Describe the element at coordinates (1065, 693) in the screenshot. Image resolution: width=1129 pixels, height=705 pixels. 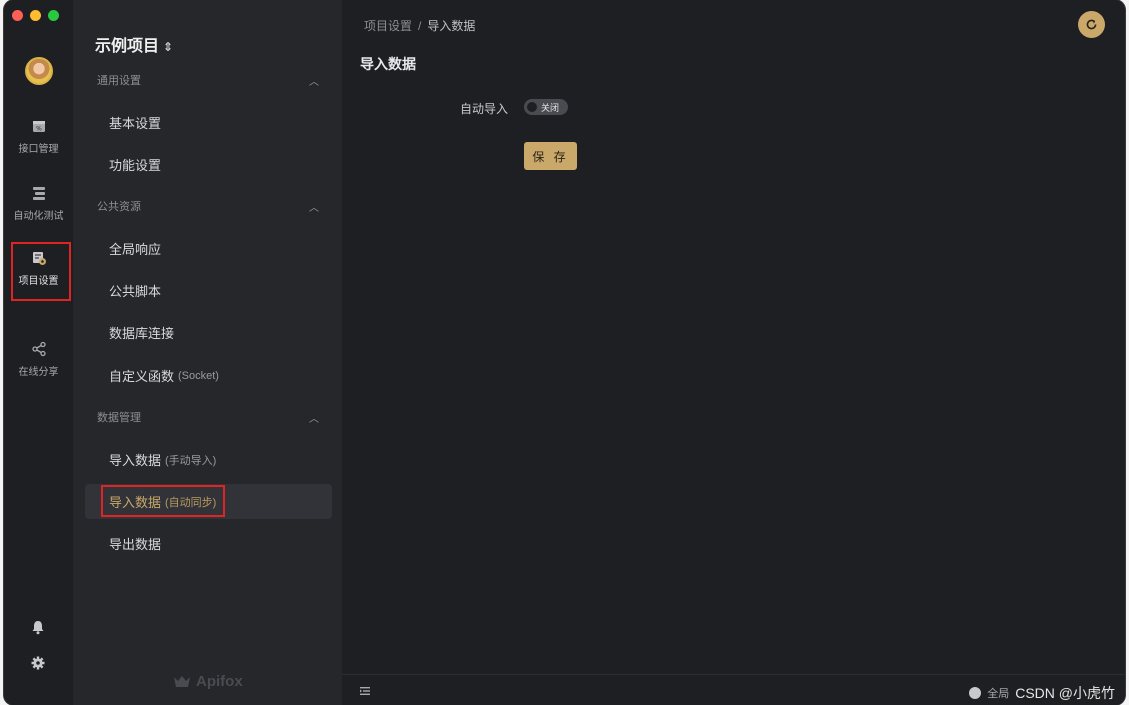
I see `watermark: CSDN @小虎竹` at that location.